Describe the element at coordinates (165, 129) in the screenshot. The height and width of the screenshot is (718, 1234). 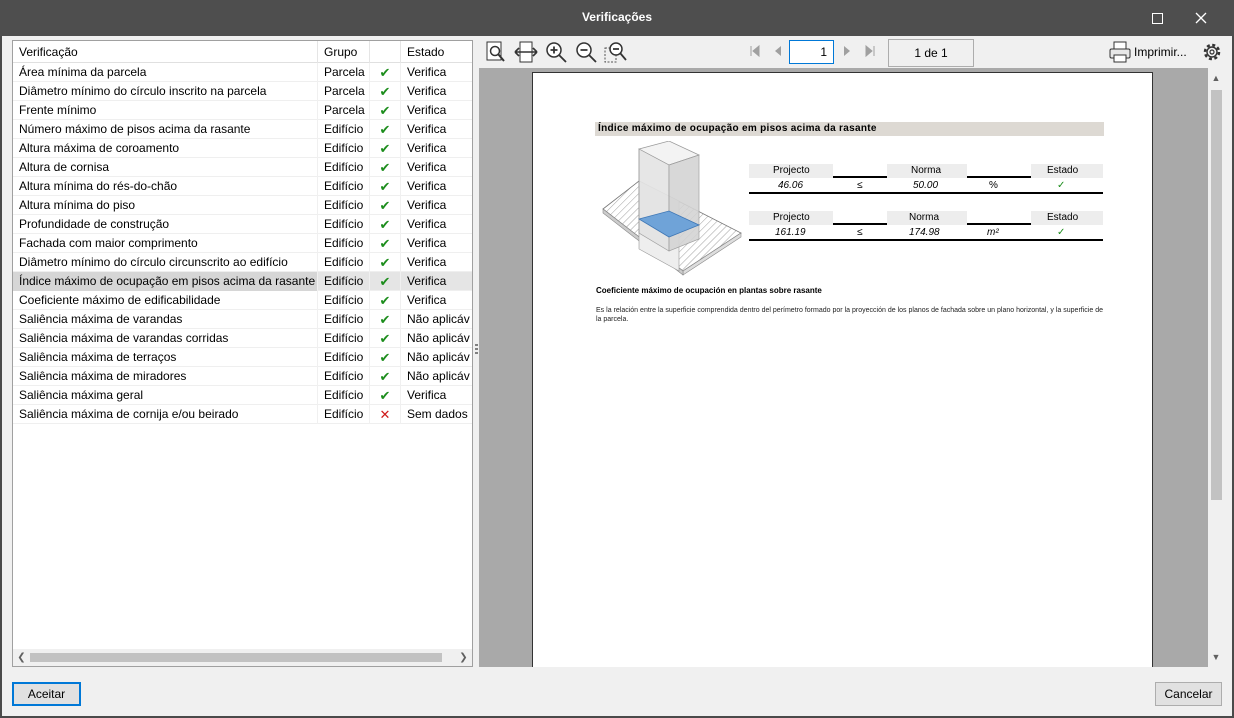
I see `verification-name: Número máximo de pisos acima da rasante` at that location.